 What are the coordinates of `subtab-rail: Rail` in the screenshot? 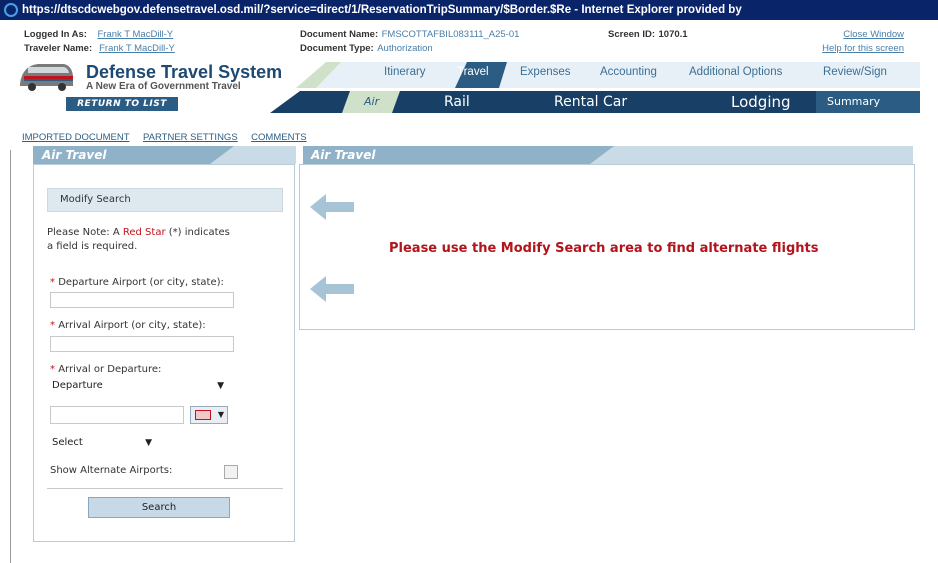 It's located at (457, 102).